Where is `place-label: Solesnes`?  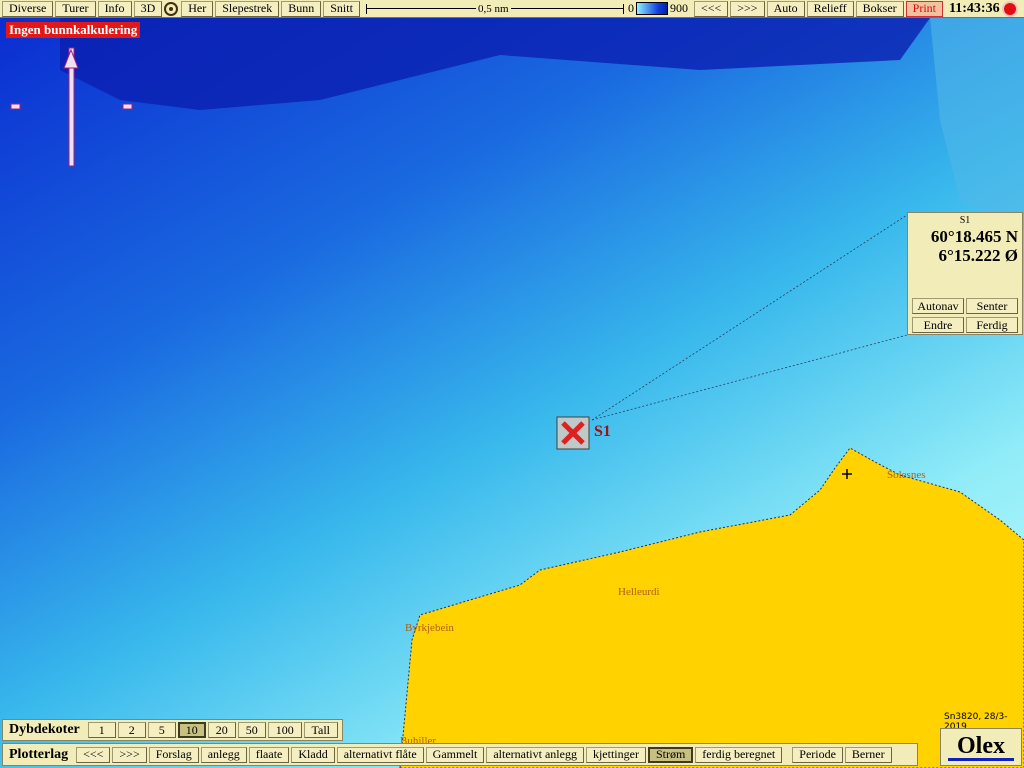 place-label: Solesnes is located at coordinates (906, 475).